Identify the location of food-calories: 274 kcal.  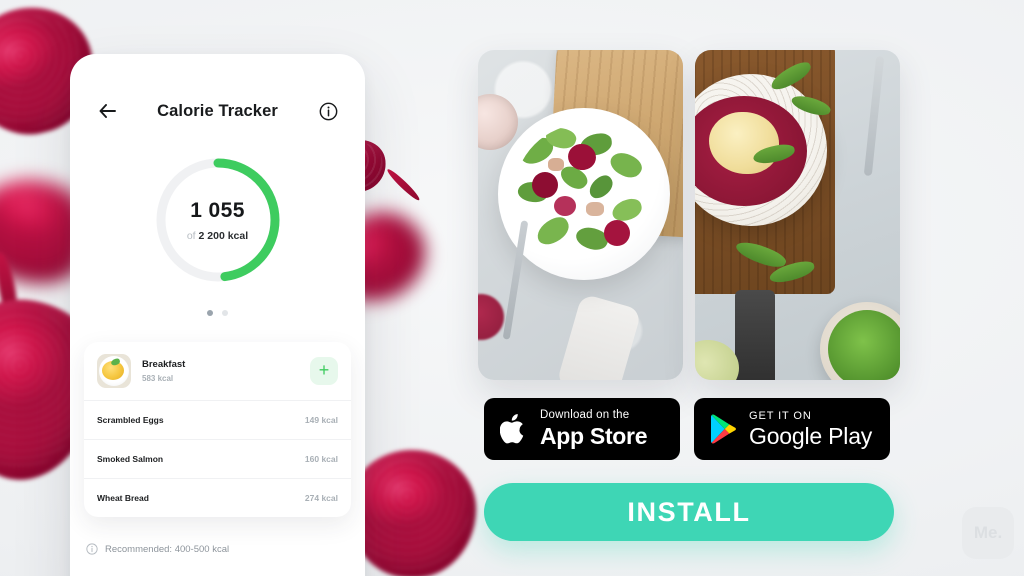
(321, 498).